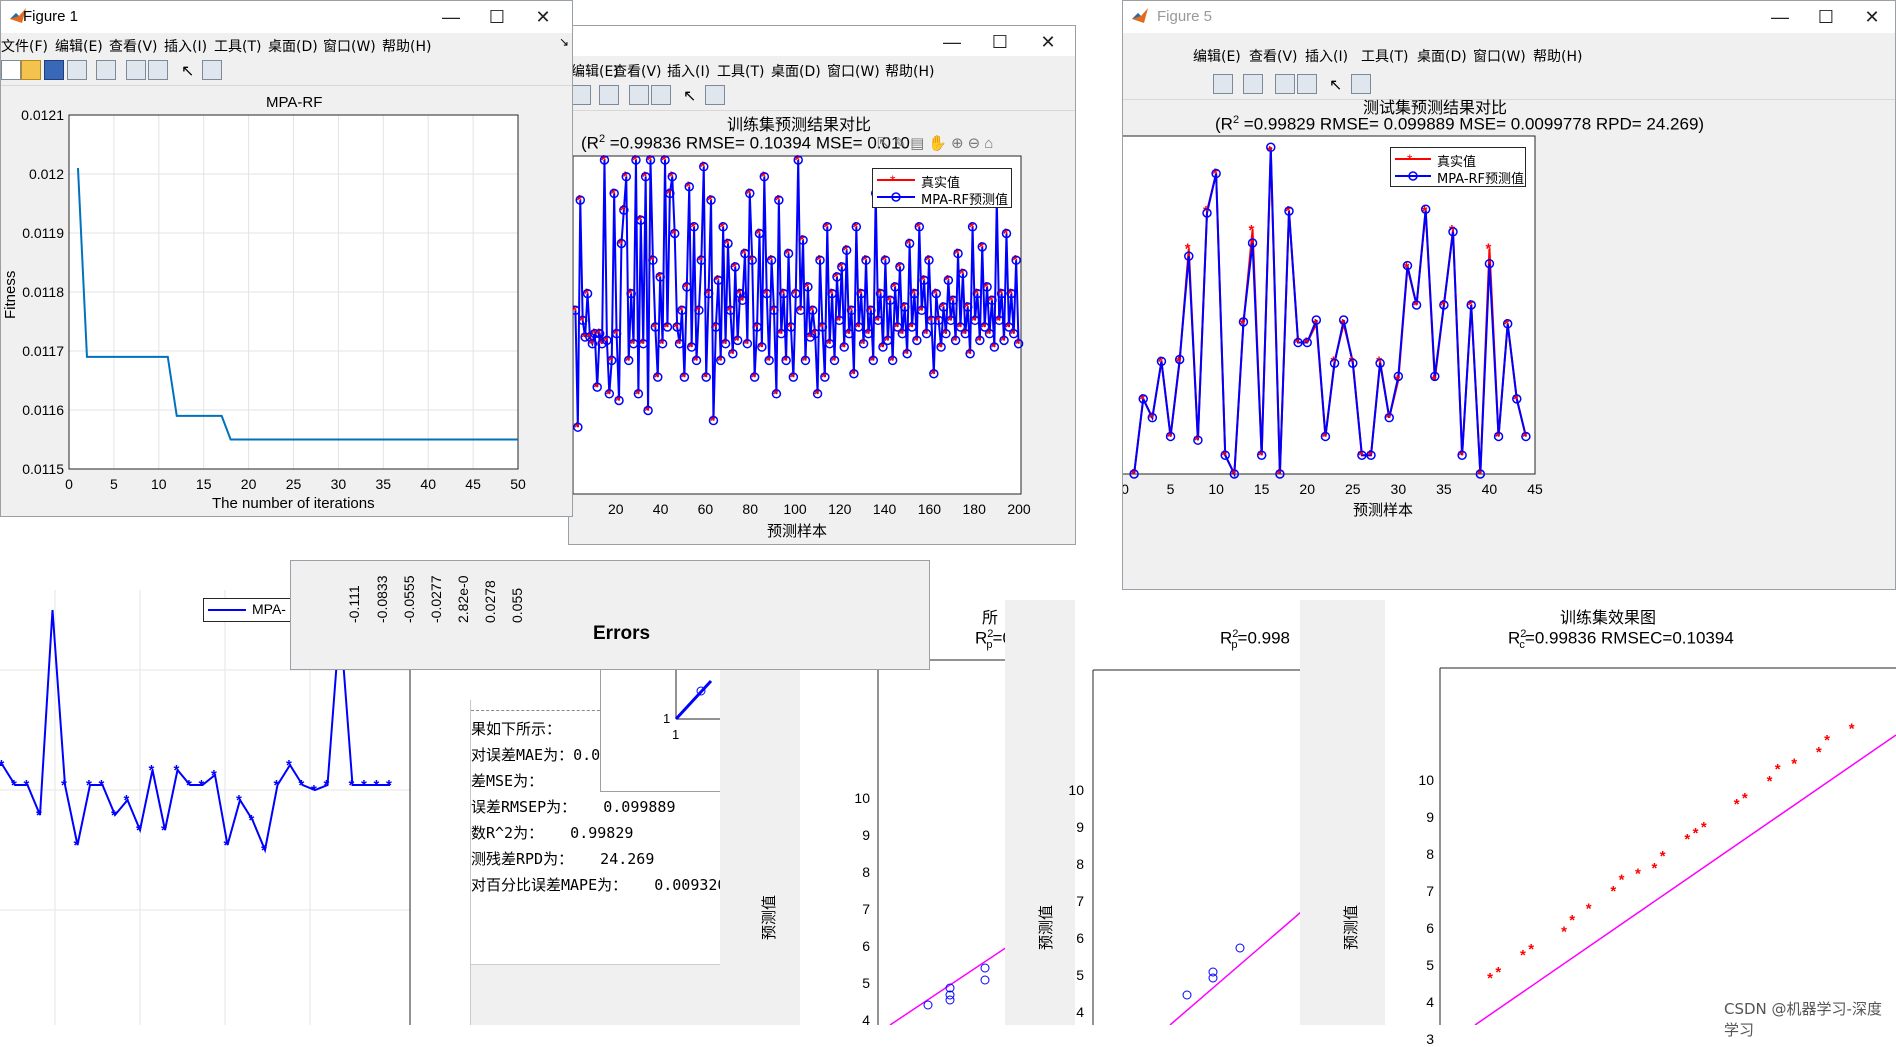  I want to click on x-tick-label: 45, so click(473, 484).